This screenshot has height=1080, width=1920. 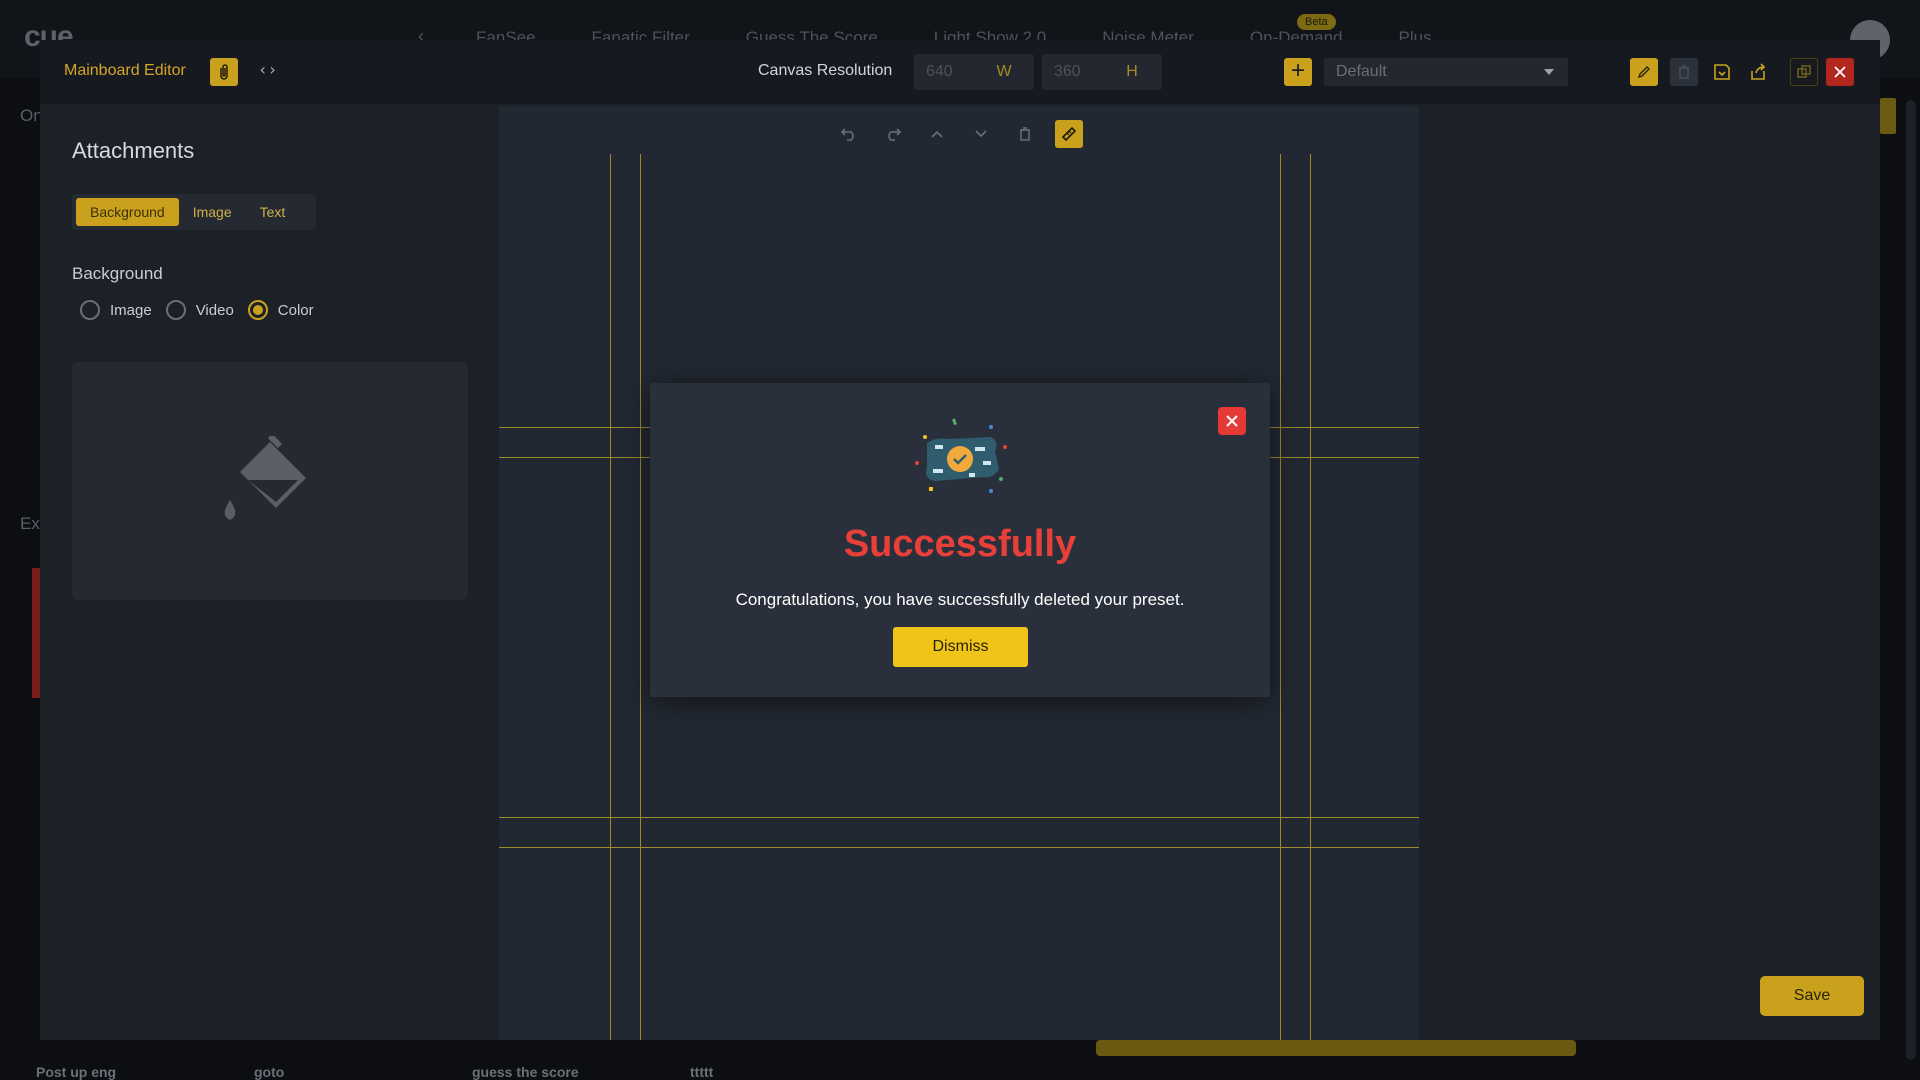 What do you see at coordinates (30, 523) in the screenshot?
I see `background-left-label: Ex` at bounding box center [30, 523].